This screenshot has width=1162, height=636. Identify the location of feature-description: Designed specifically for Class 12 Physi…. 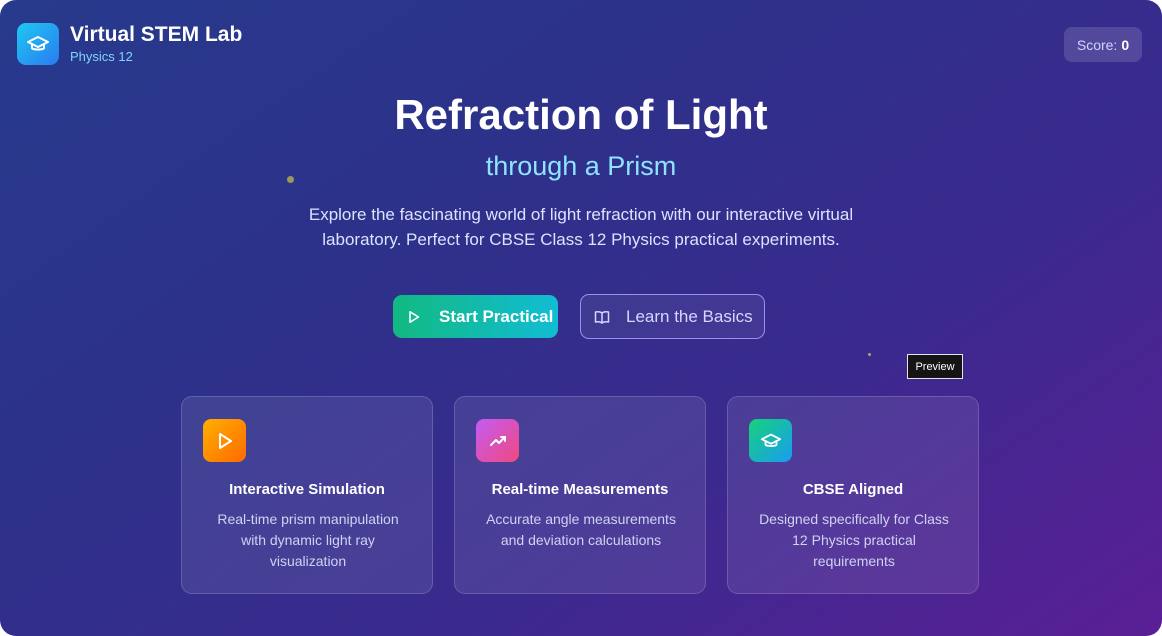
(854, 540).